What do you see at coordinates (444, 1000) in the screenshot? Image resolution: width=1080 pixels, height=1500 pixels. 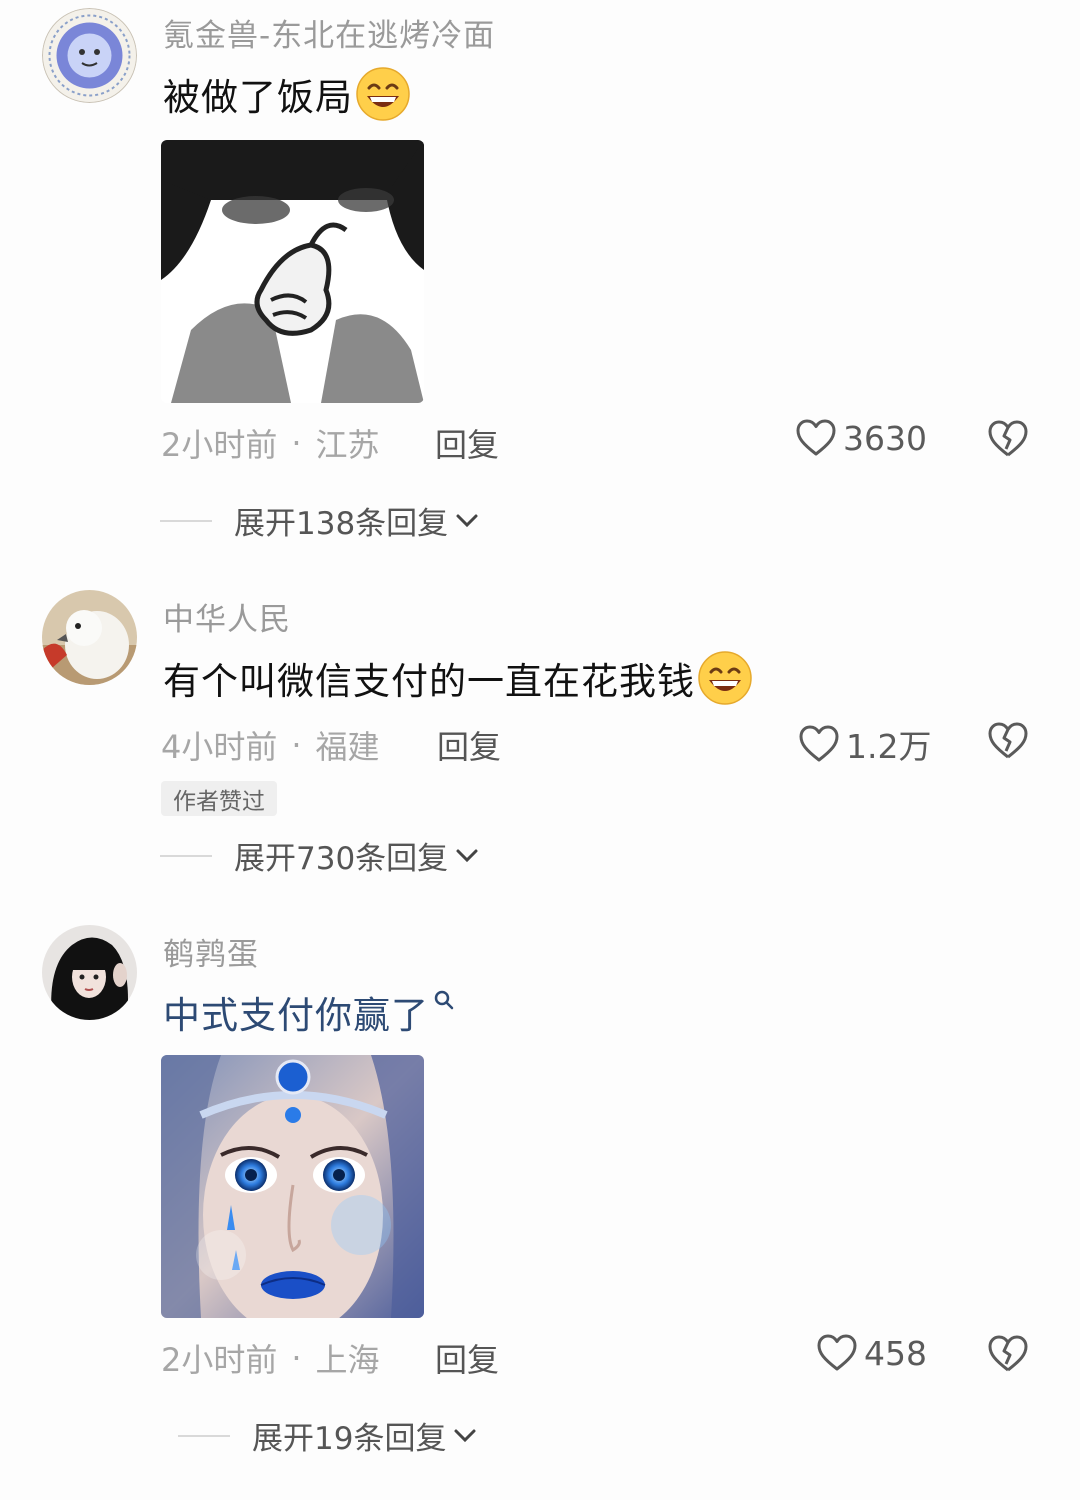 I see `search-icon` at bounding box center [444, 1000].